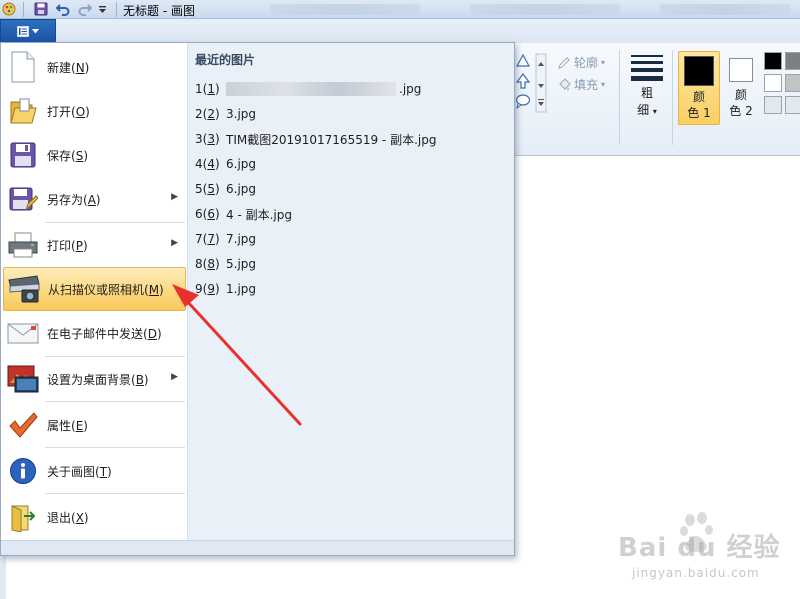 Image resolution: width=800 pixels, height=599 pixels. Describe the element at coordinates (74, 199) in the screenshot. I see `menu-item-label: 另存为(A)` at that location.